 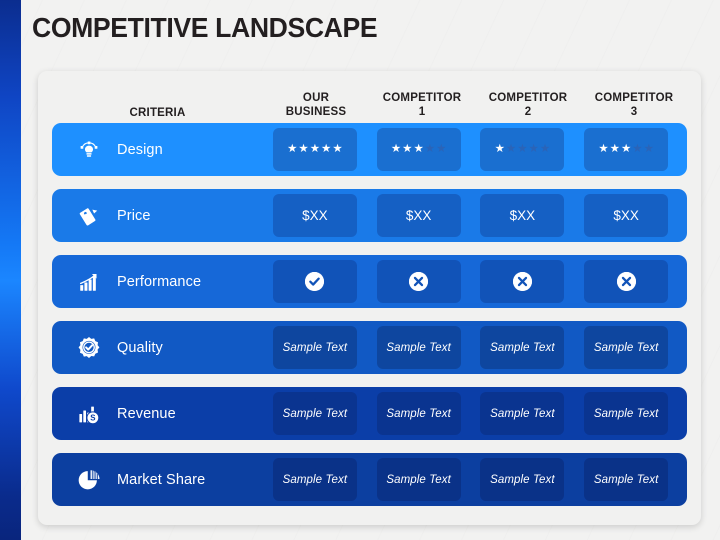 What do you see at coordinates (89, 414) in the screenshot?
I see `revenue-coin-icon: S` at bounding box center [89, 414].